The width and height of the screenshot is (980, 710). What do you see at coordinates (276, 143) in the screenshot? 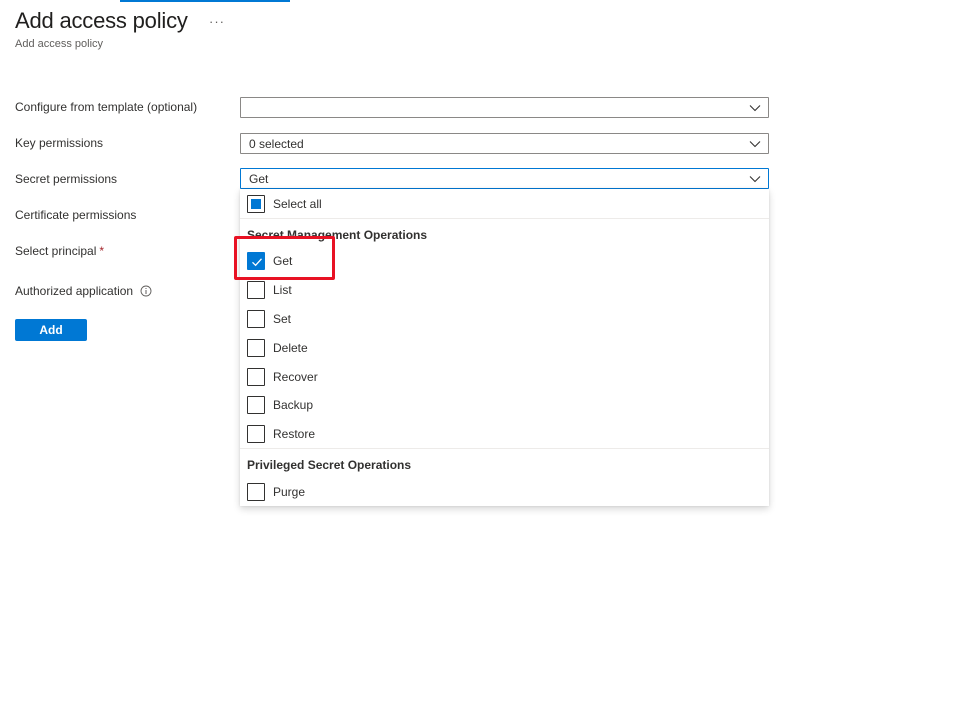
I see `key-permissions-value: 0 selected` at bounding box center [276, 143].